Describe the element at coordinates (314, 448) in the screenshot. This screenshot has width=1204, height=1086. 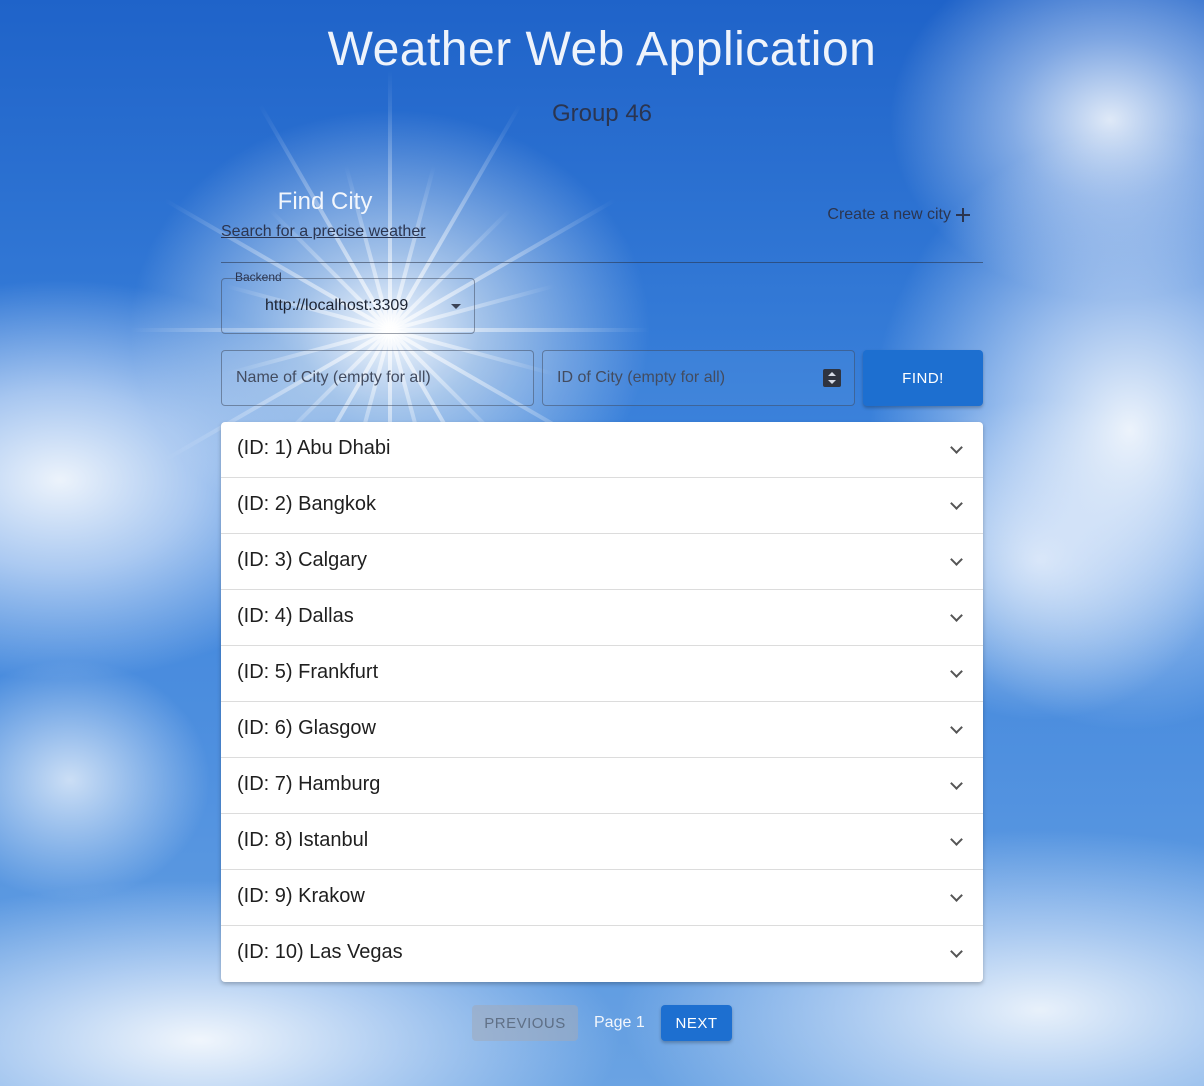
I see `city-label: (ID: 1) Abu Dhabi` at that location.